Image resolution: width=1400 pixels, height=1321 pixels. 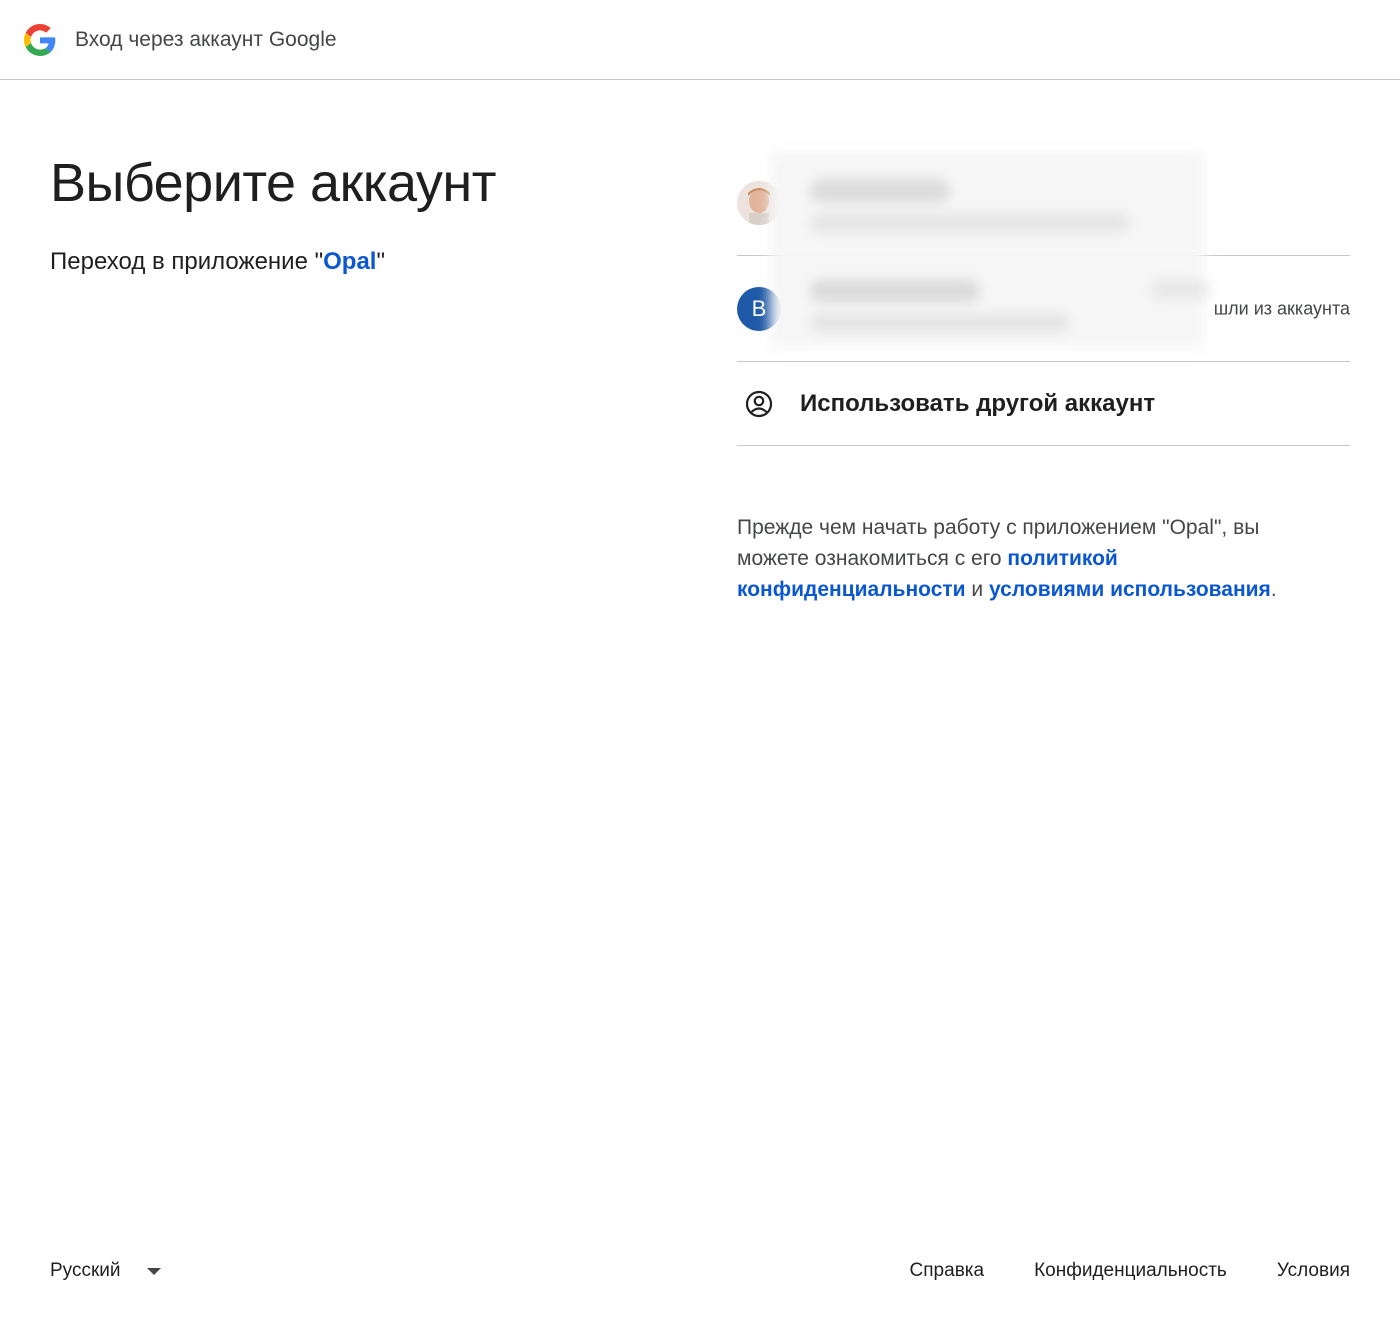 I want to click on subtitle-suffix: ", so click(x=380, y=261).